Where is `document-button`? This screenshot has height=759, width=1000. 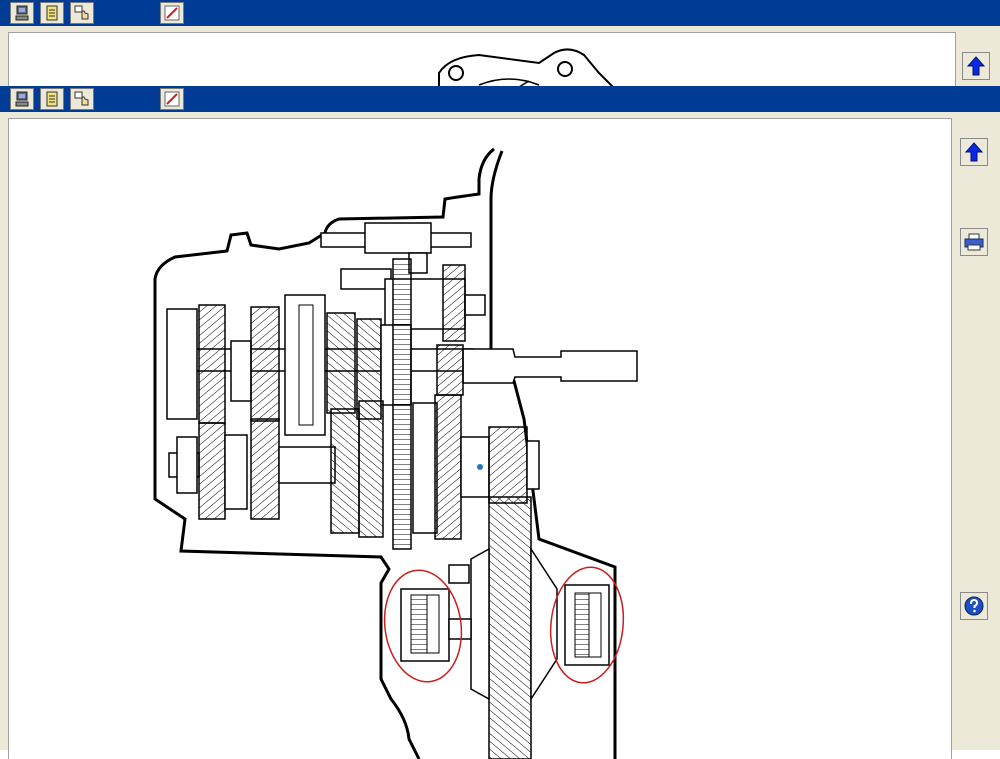
document-button is located at coordinates (52, 99).